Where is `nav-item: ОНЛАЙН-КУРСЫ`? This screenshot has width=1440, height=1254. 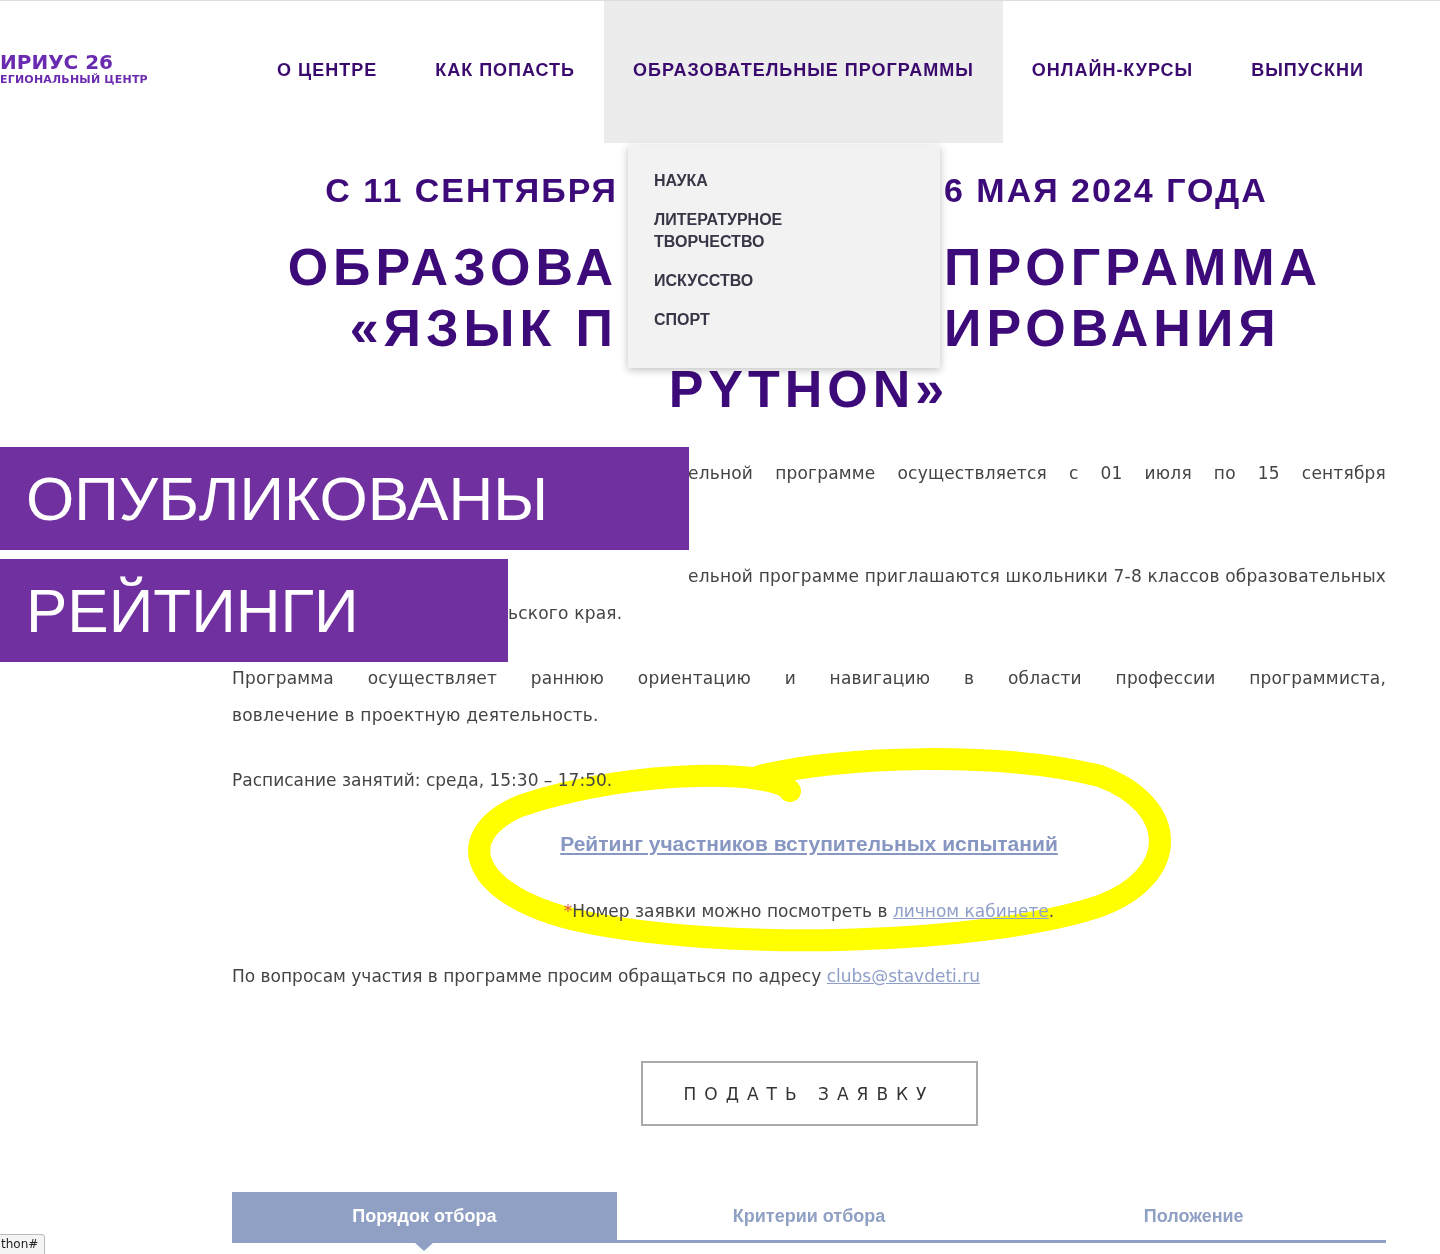
nav-item: ОНЛАЙН-КУРСЫ is located at coordinates (1112, 72).